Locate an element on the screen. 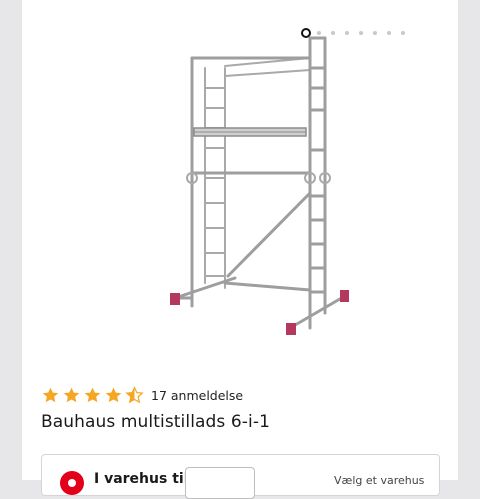  store-availability-panel: I varehus til Vælg et varehus is located at coordinates (240, 476).